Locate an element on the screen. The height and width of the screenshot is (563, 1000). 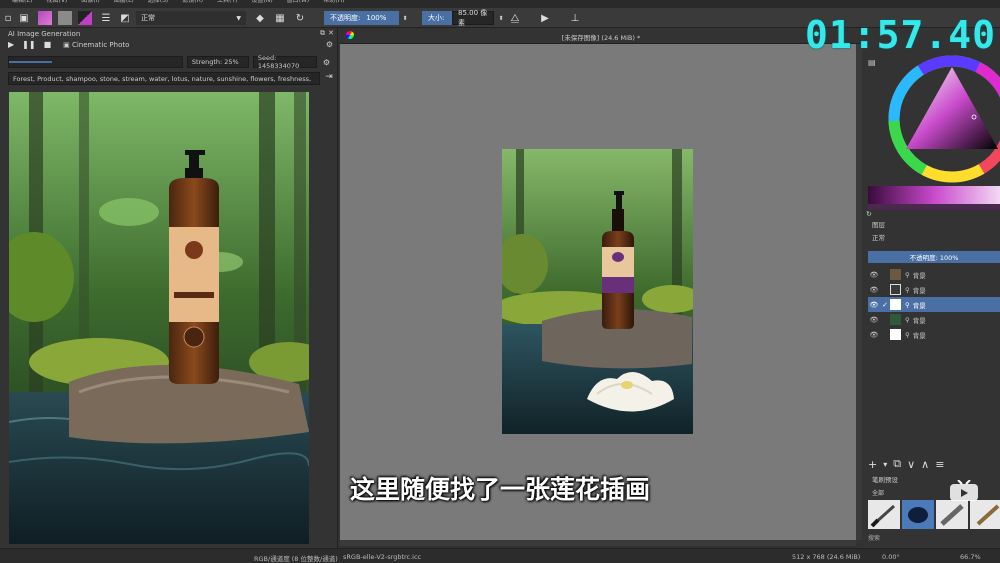
color-wheel-selector is located at coordinates (943, 120).